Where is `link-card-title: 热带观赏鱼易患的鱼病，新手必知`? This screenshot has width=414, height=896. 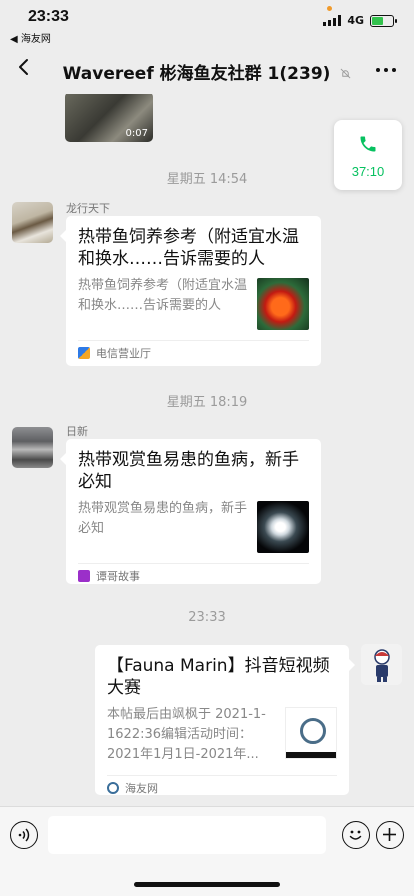
link-card-title: 热带观赏鱼易患的鱼病，新手必知 is located at coordinates (188, 471).